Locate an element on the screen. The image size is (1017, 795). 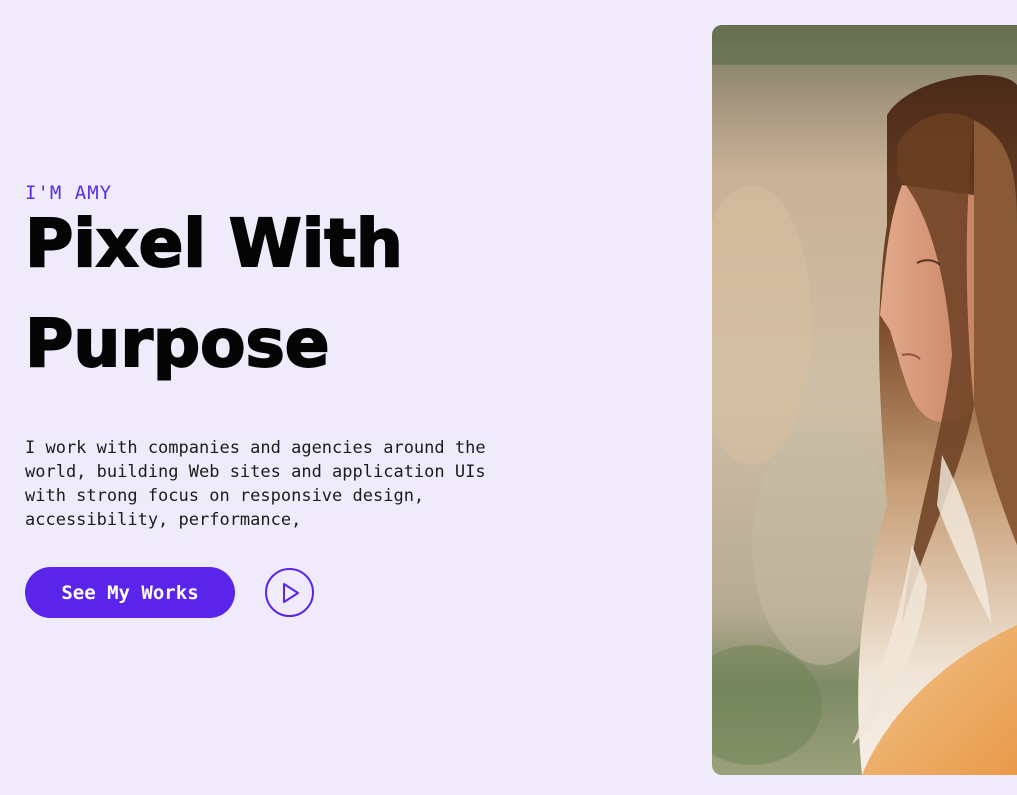
play-icon is located at coordinates (290, 592).